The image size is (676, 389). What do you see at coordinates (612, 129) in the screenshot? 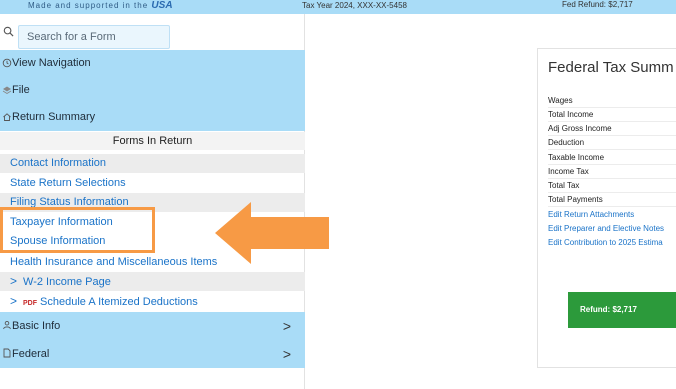
I see `summary-row-agi: Adj Gross Income` at bounding box center [612, 129].